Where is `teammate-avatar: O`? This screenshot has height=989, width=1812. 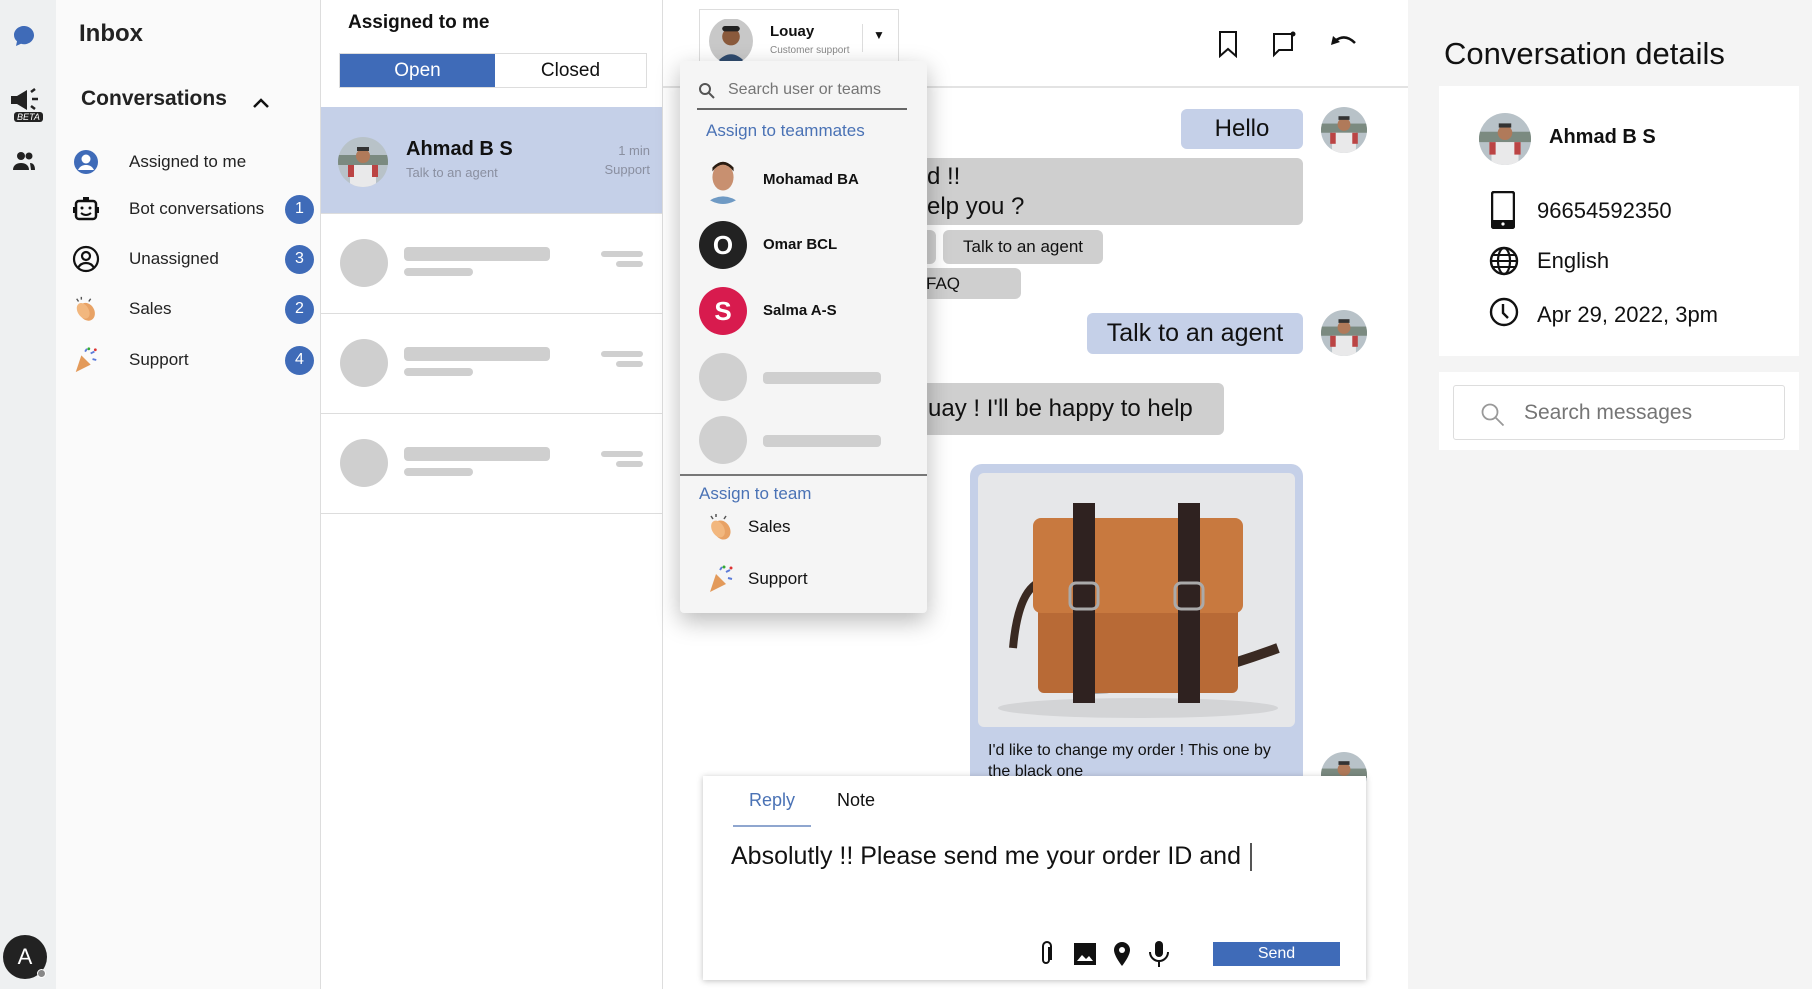
teammate-avatar: O is located at coordinates (723, 245).